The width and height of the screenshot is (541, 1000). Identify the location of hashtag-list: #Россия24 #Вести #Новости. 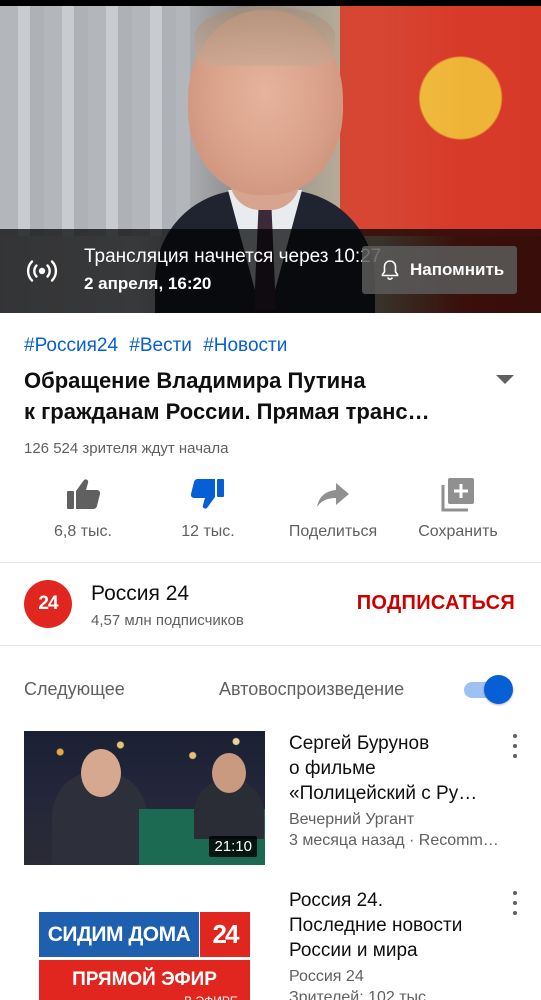
(158, 346).